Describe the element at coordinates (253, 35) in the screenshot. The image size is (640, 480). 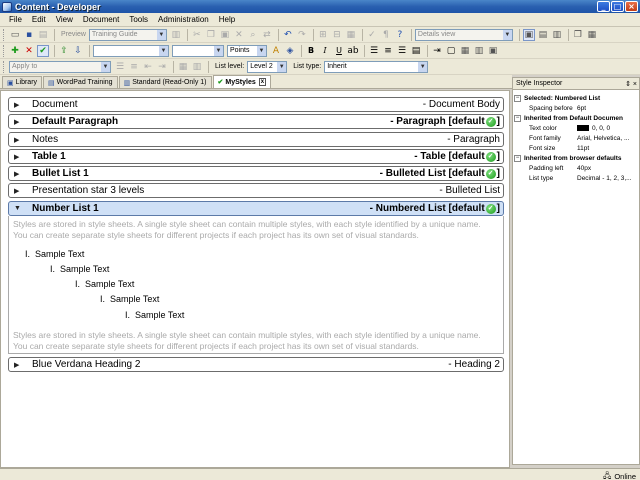
I see `find-icon: ⌕` at that location.